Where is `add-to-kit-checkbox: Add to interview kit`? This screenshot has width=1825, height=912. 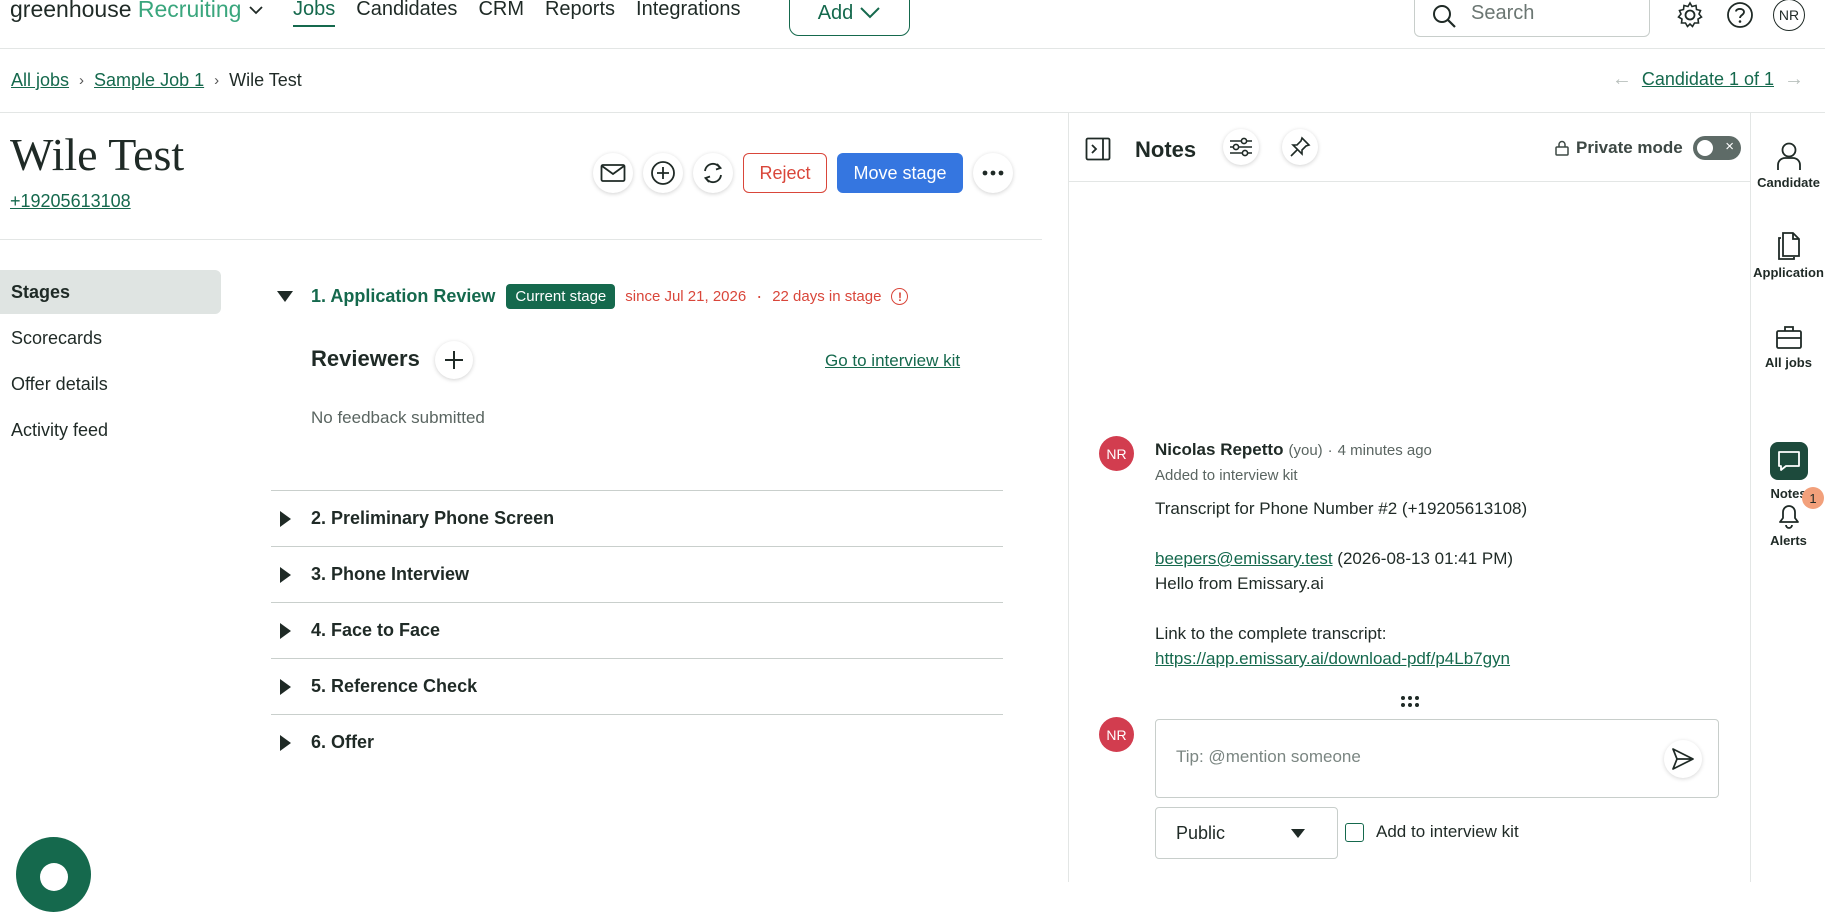 add-to-kit-checkbox: Add to interview kit is located at coordinates (1432, 832).